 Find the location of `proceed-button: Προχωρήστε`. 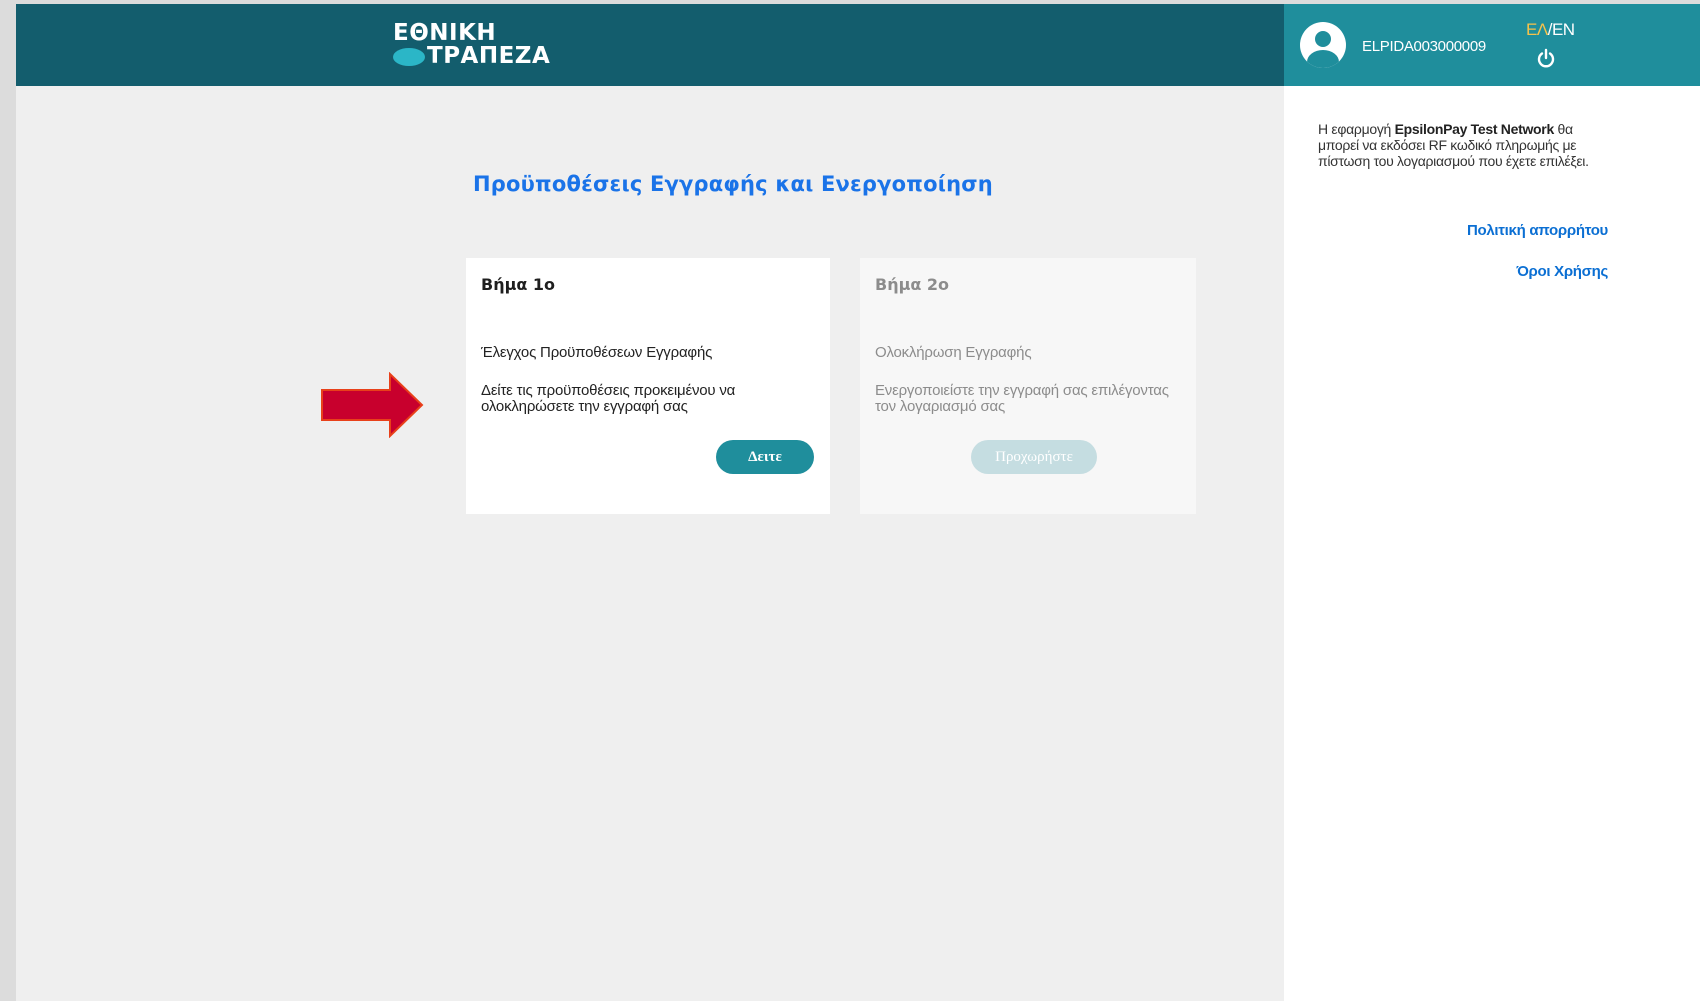

proceed-button: Προχωρήστε is located at coordinates (1034, 457).